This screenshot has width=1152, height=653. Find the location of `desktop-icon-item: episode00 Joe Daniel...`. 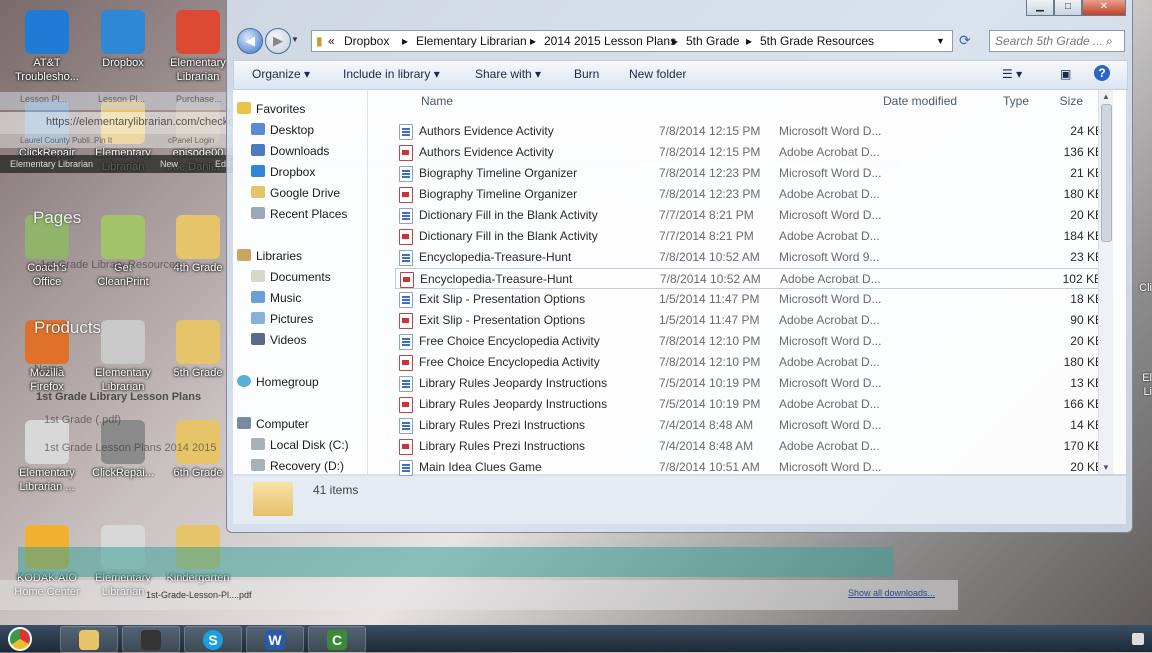

desktop-icon-item: episode00 Joe Daniel... is located at coordinates (198, 137).